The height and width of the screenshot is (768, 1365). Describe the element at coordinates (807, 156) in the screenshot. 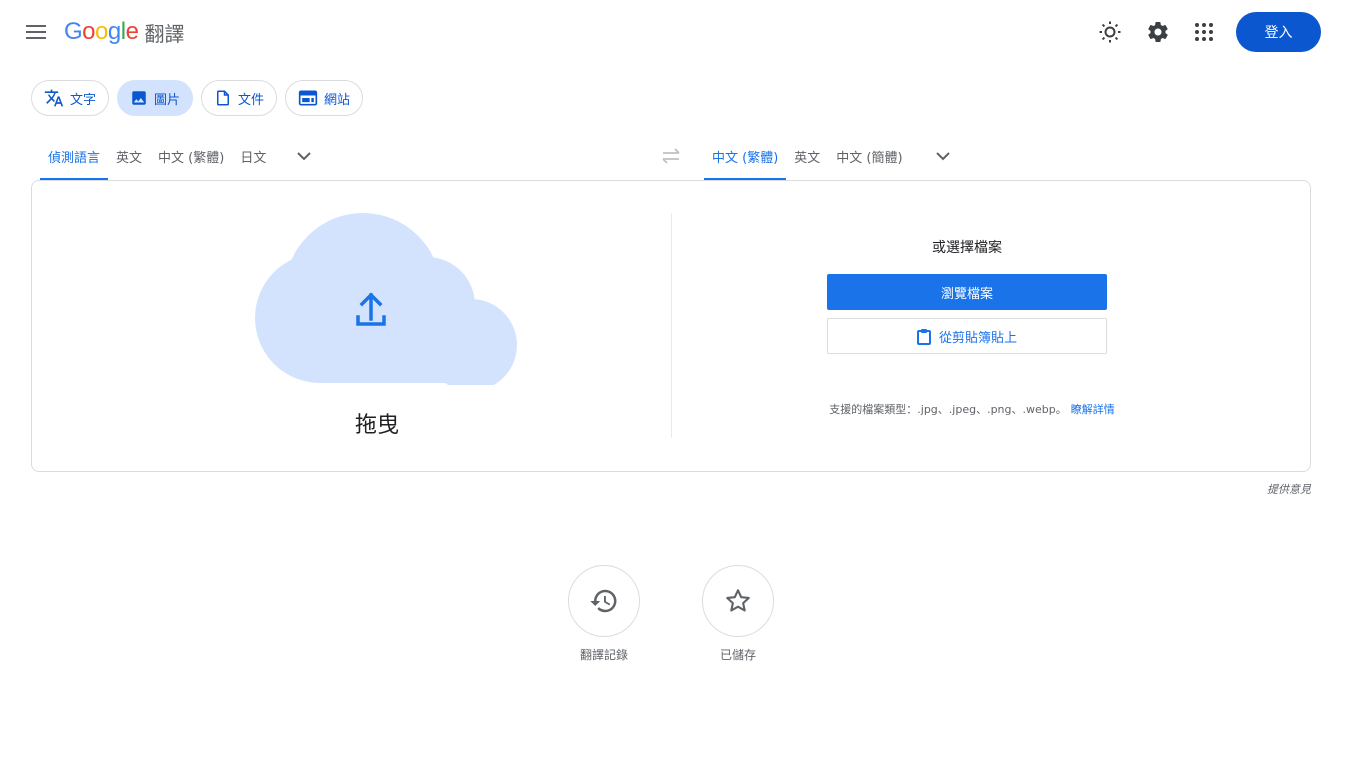

I see `target-lang-english: 英文` at that location.